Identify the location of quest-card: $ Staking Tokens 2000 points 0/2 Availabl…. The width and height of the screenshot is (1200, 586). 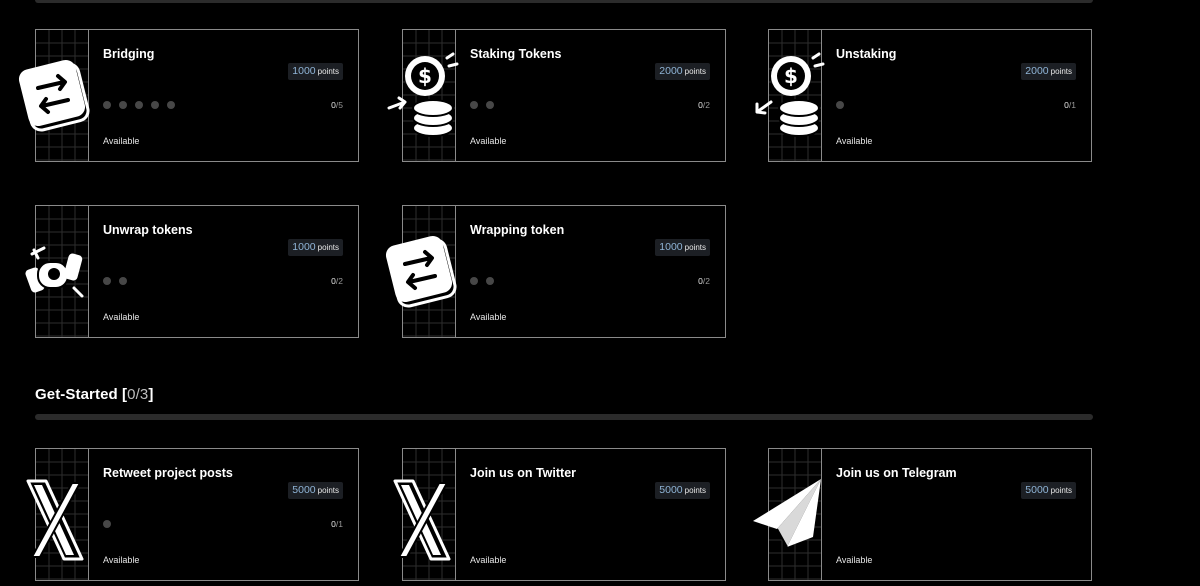
(556, 95).